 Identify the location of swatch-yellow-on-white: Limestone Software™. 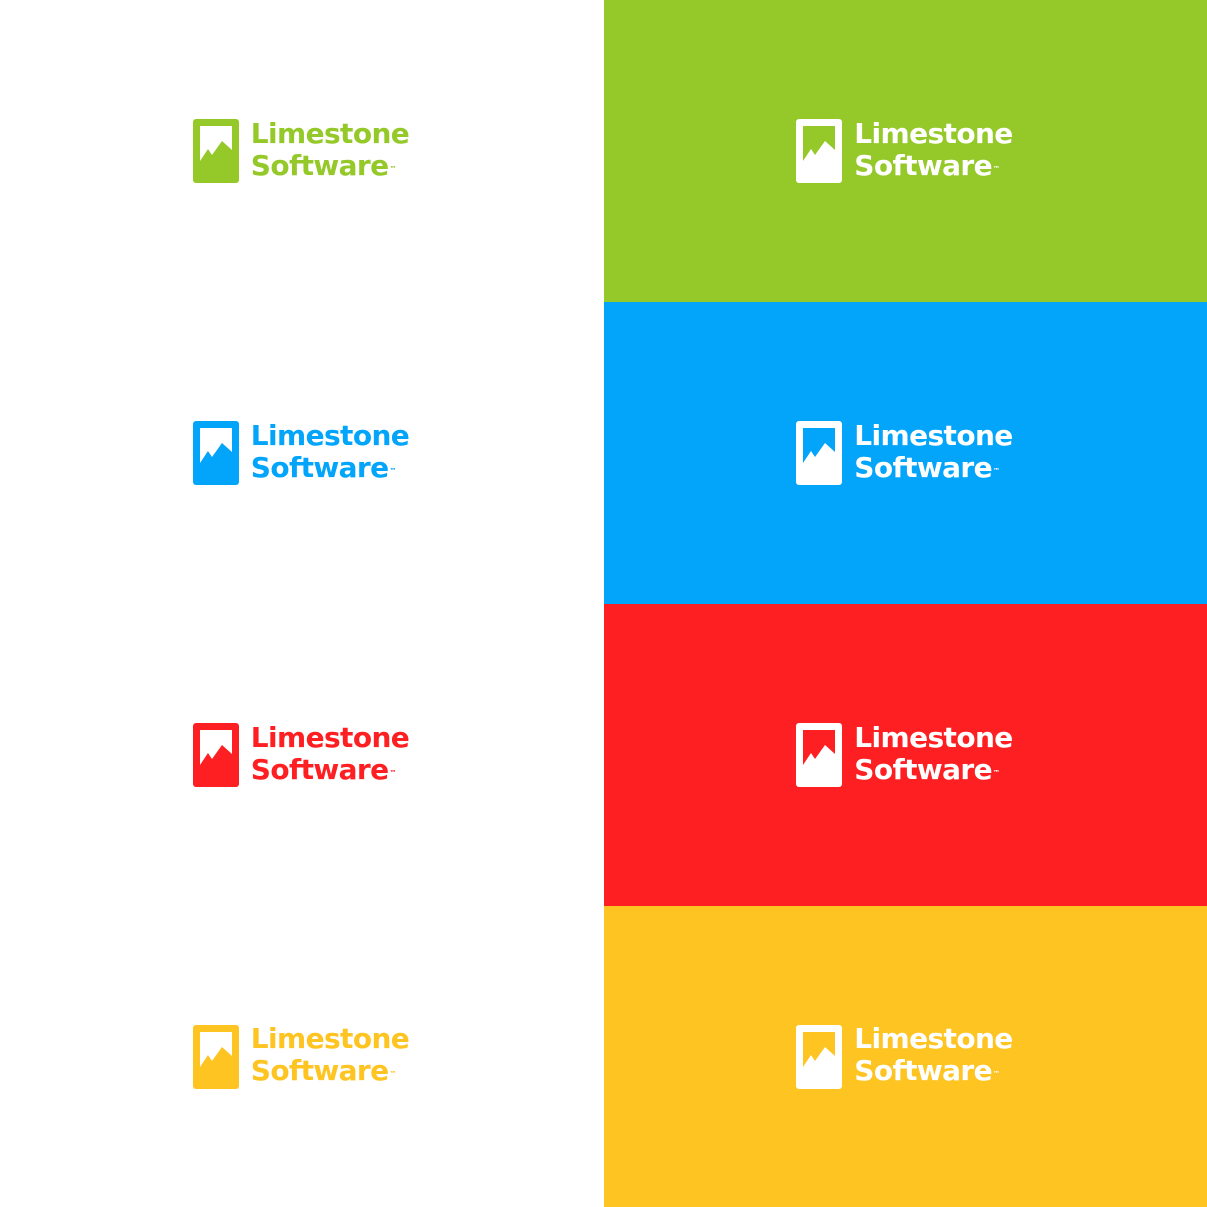
(302, 1056).